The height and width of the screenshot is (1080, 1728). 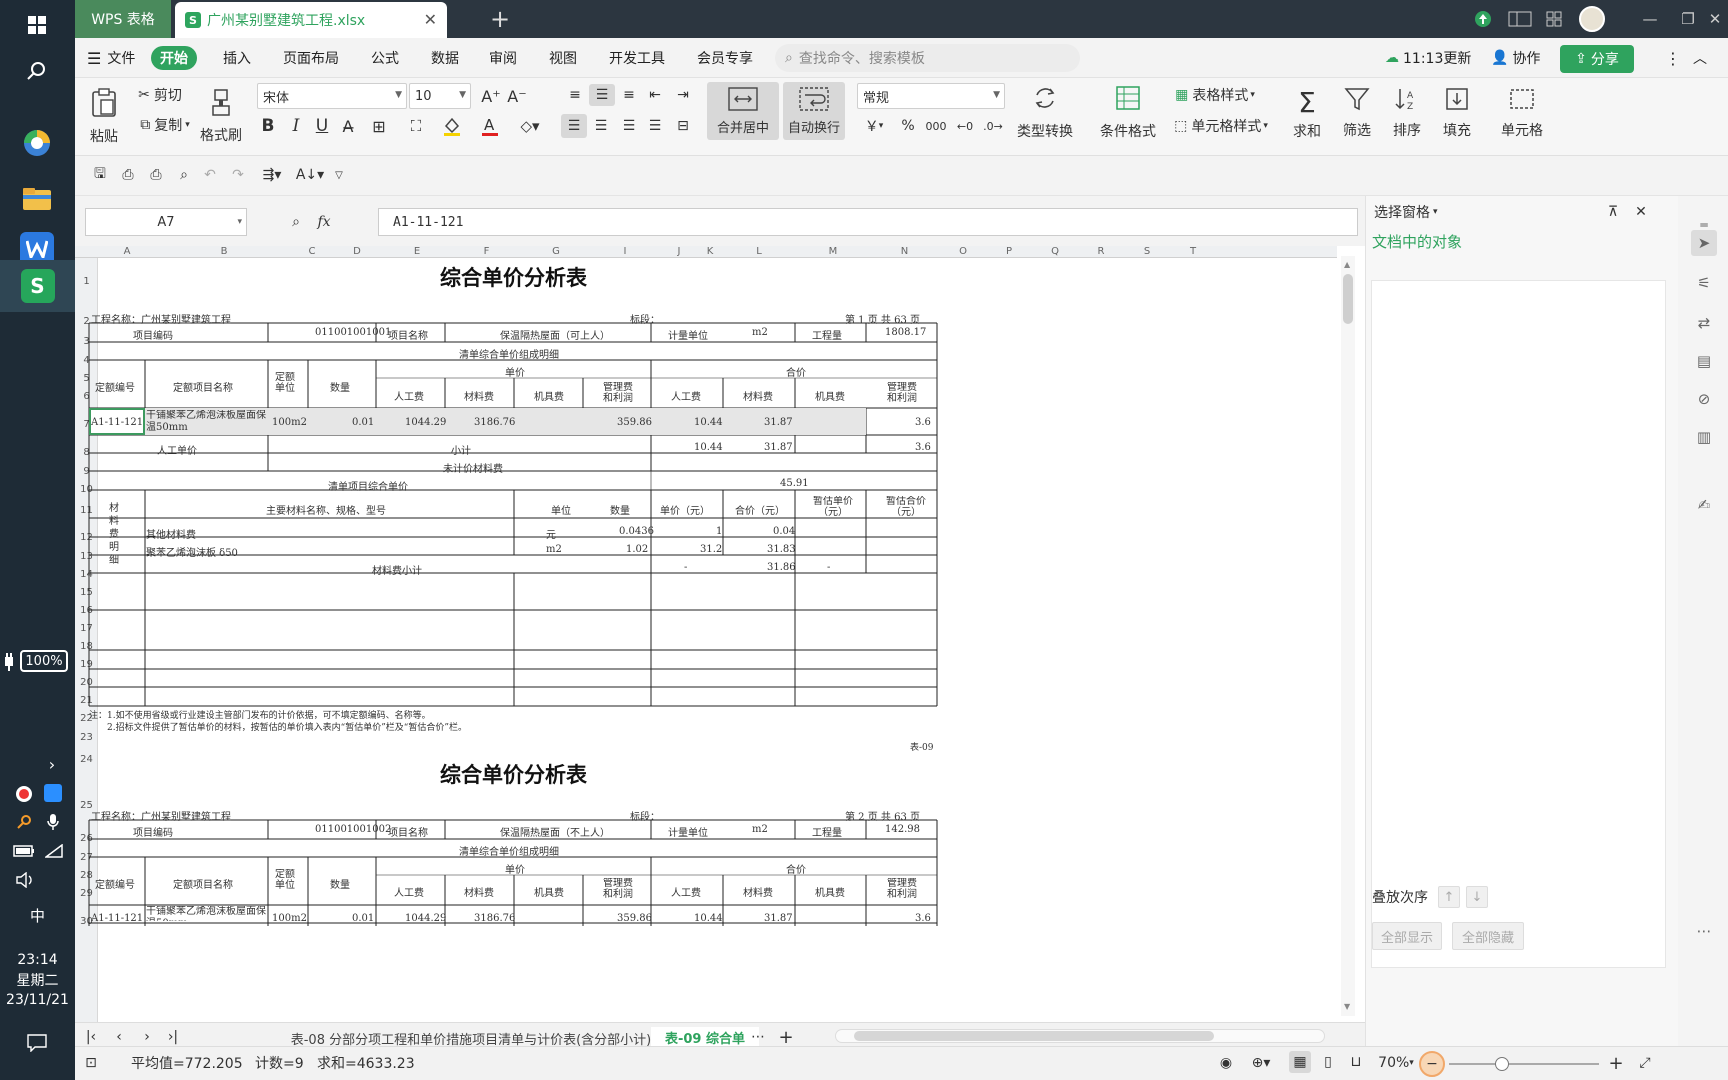 What do you see at coordinates (1045, 113) in the screenshot?
I see `type-convert-button: 类型转换` at bounding box center [1045, 113].